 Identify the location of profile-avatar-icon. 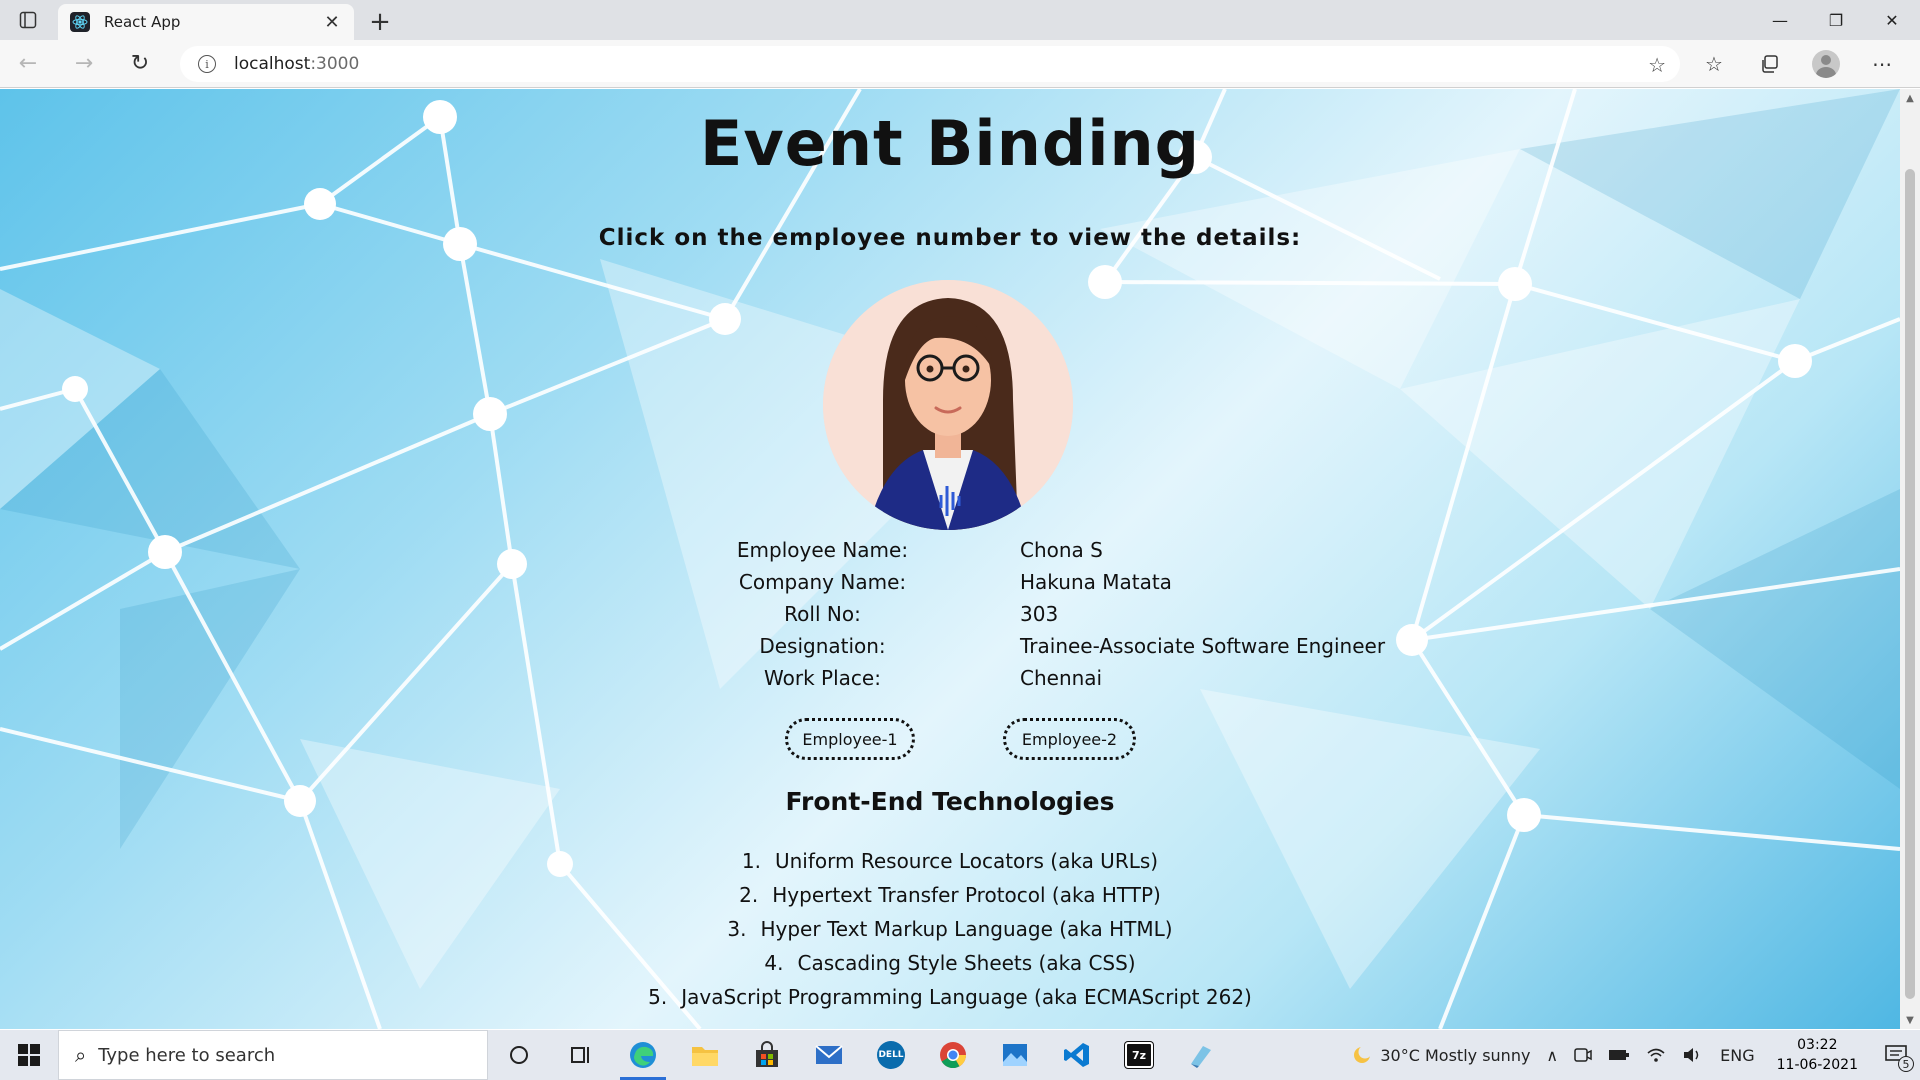
(1826, 64).